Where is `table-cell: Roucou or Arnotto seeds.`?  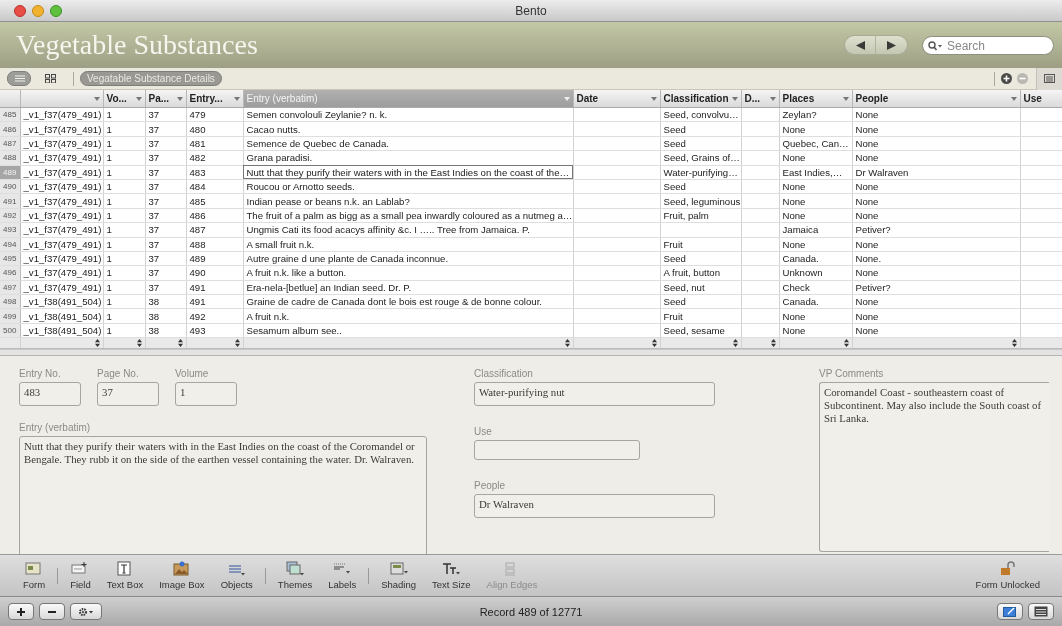 table-cell: Roucou or Arnotto seeds. is located at coordinates (408, 186).